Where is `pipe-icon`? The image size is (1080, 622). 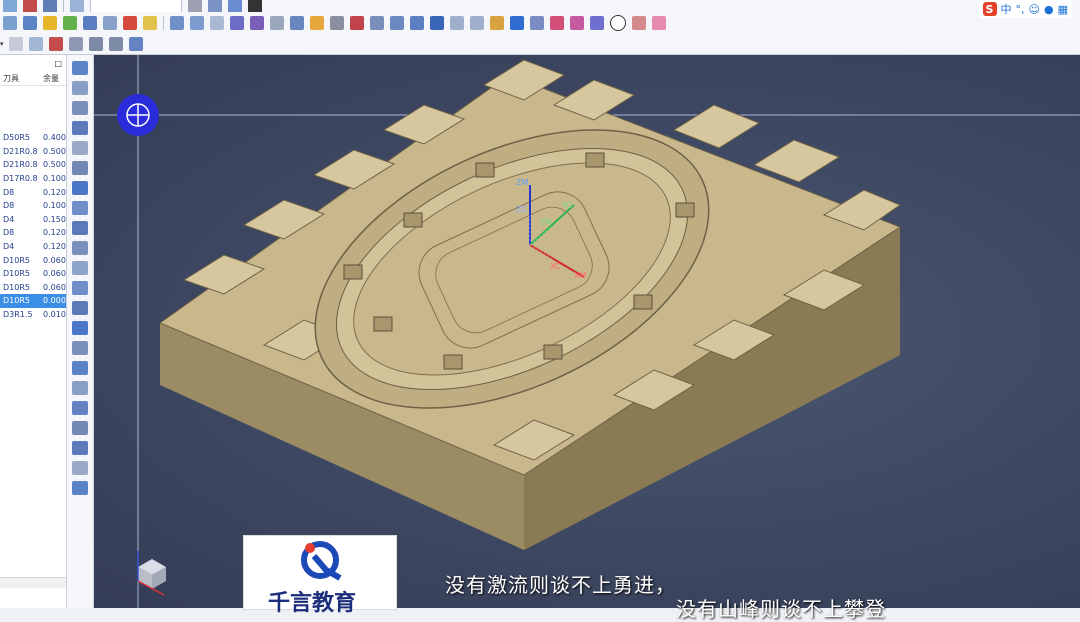
pipe-icon is located at coordinates (397, 23).